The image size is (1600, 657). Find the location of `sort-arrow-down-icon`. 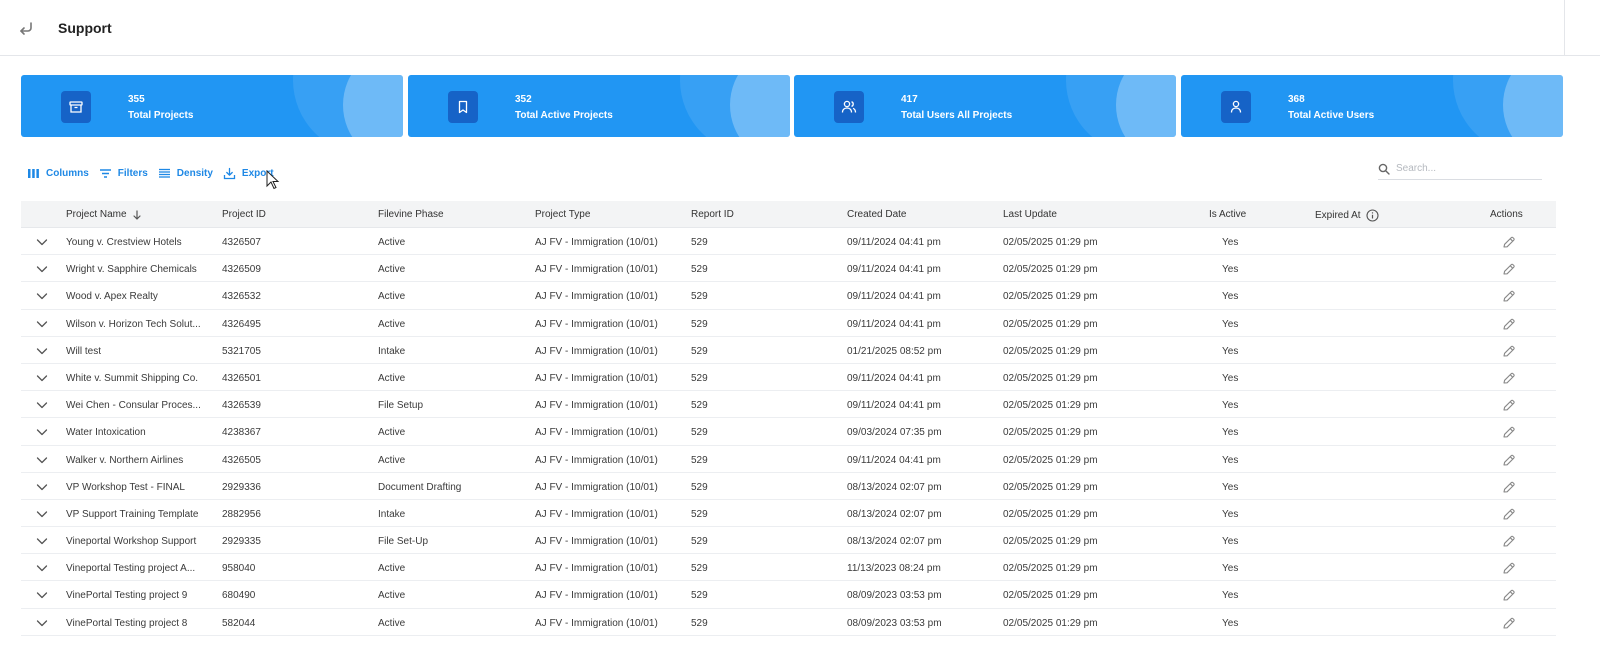

sort-arrow-down-icon is located at coordinates (137, 214).